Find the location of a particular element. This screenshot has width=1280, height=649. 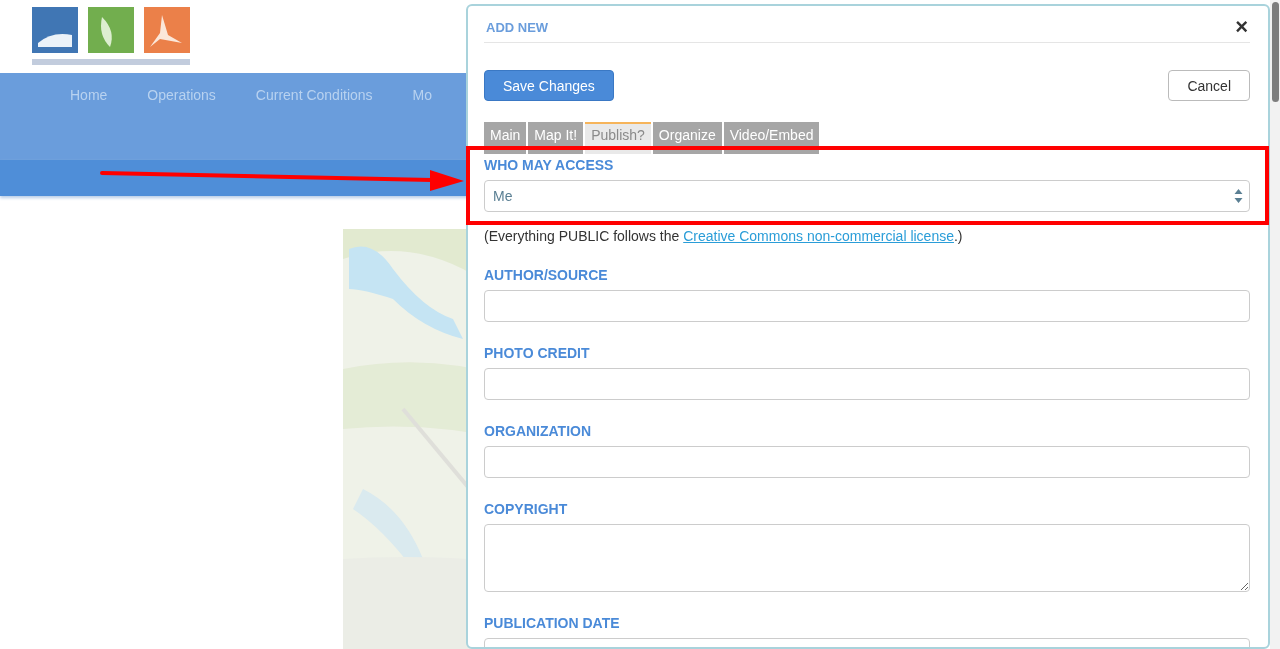

sort-arrows-icon is located at coordinates (1238, 196).